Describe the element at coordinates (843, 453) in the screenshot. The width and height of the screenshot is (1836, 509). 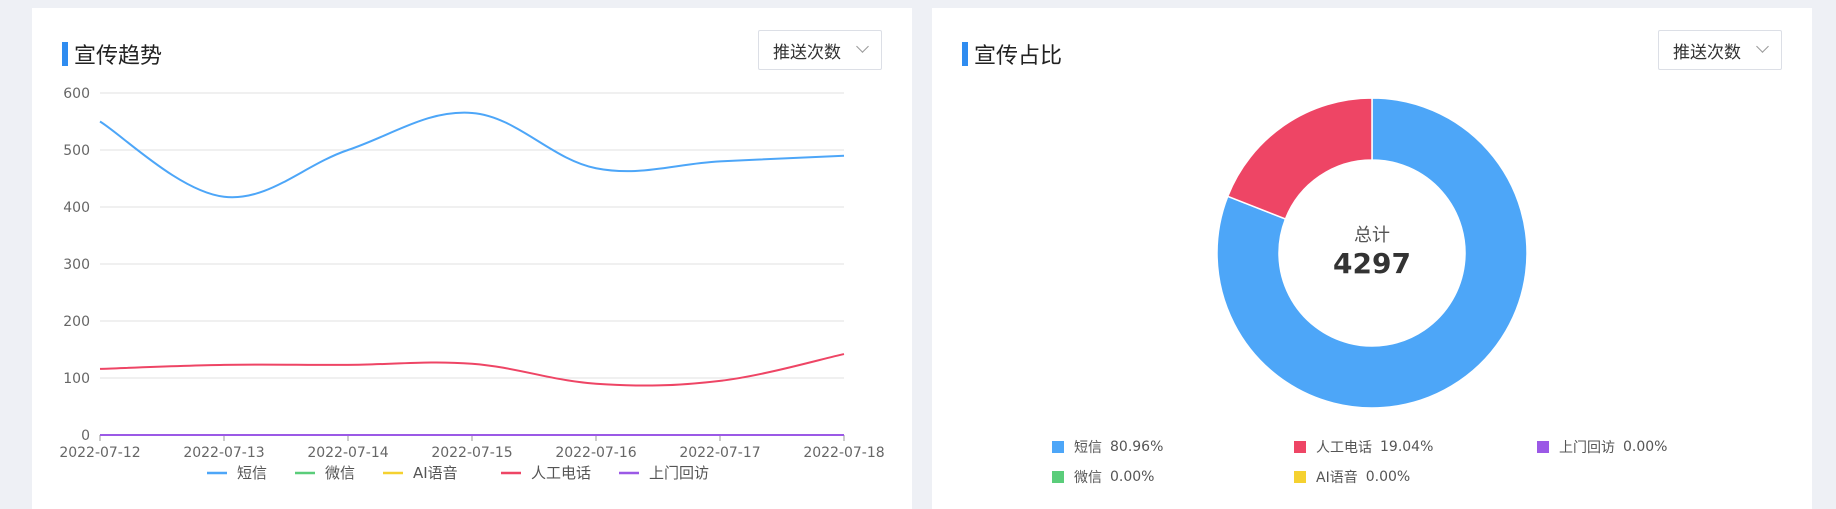
I see `x-tick-label: 2022-07-18` at that location.